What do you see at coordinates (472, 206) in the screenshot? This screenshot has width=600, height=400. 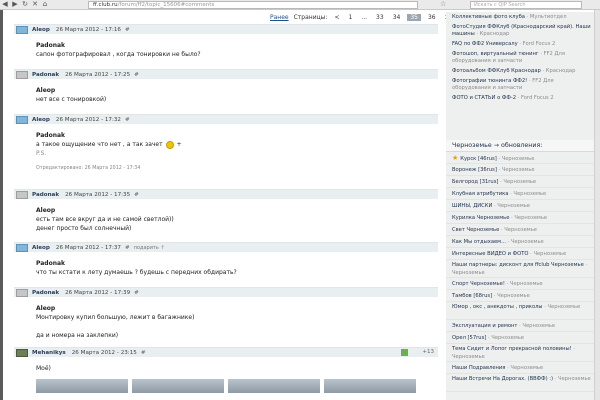 I see `update-title: ШИНЫ, ДИСКИ` at bounding box center [472, 206].